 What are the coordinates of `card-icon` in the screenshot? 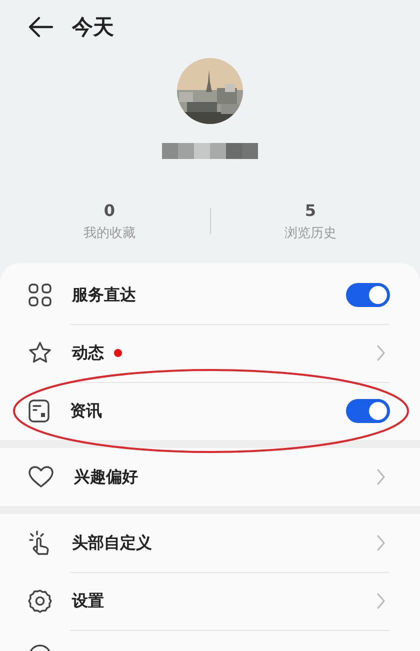 It's located at (39, 411).